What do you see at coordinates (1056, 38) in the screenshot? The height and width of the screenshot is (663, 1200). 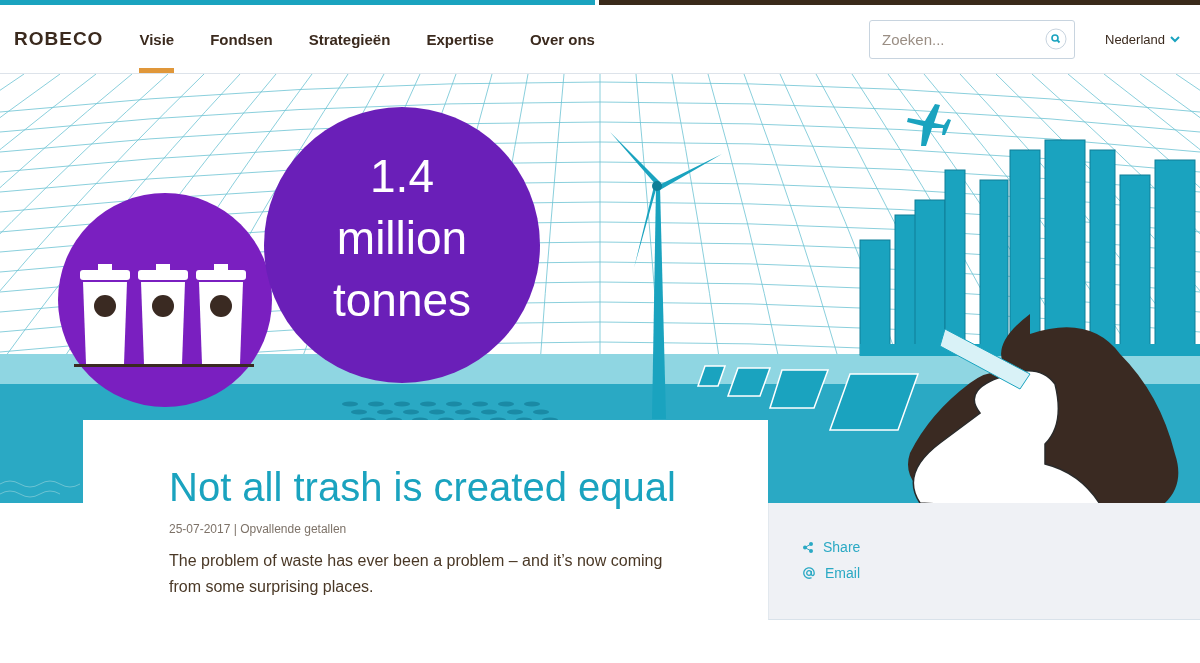 I see `search-icon` at bounding box center [1056, 38].